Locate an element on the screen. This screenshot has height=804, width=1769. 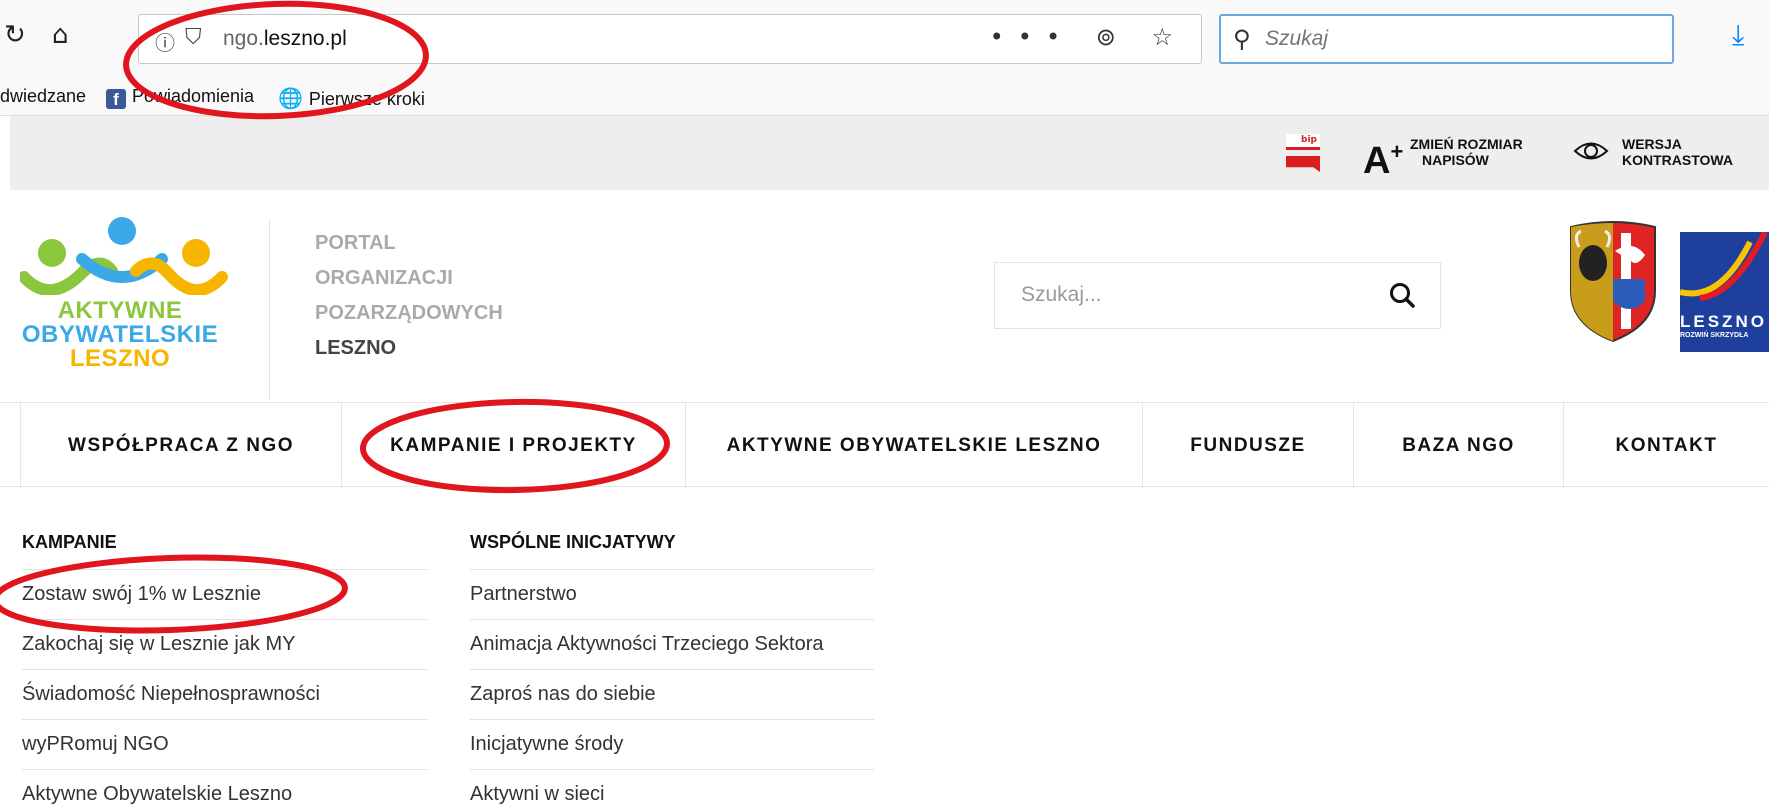
nav-kontakt: KONTAKT is located at coordinates (1666, 445).